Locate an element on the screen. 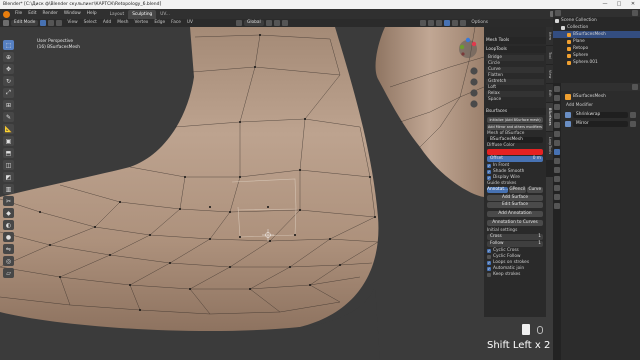 This screenshot has height=360, width=640. transform-icon: ⊞ is located at coordinates (8, 105).